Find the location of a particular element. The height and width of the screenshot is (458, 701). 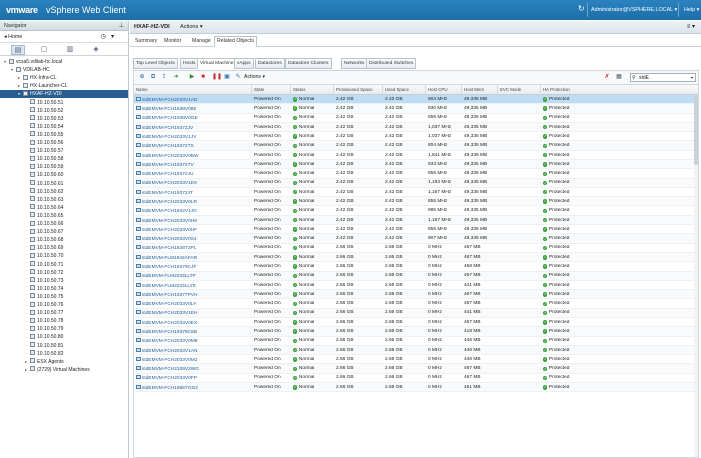

vertical-scrollbar is located at coordinates (696, 276).